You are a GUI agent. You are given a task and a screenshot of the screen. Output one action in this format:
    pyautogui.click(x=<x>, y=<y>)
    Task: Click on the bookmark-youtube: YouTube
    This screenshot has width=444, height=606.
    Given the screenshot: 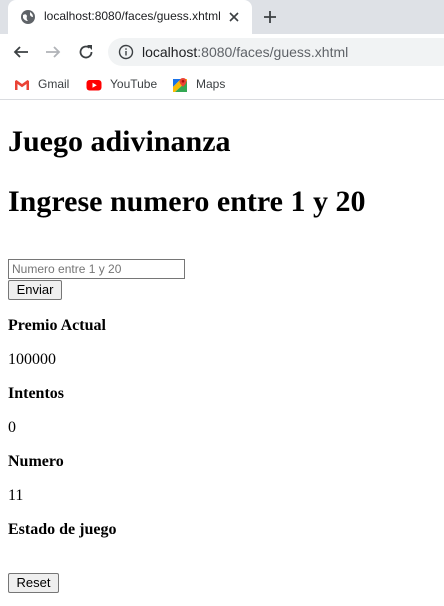 What is the action you would take?
    pyautogui.click(x=124, y=85)
    